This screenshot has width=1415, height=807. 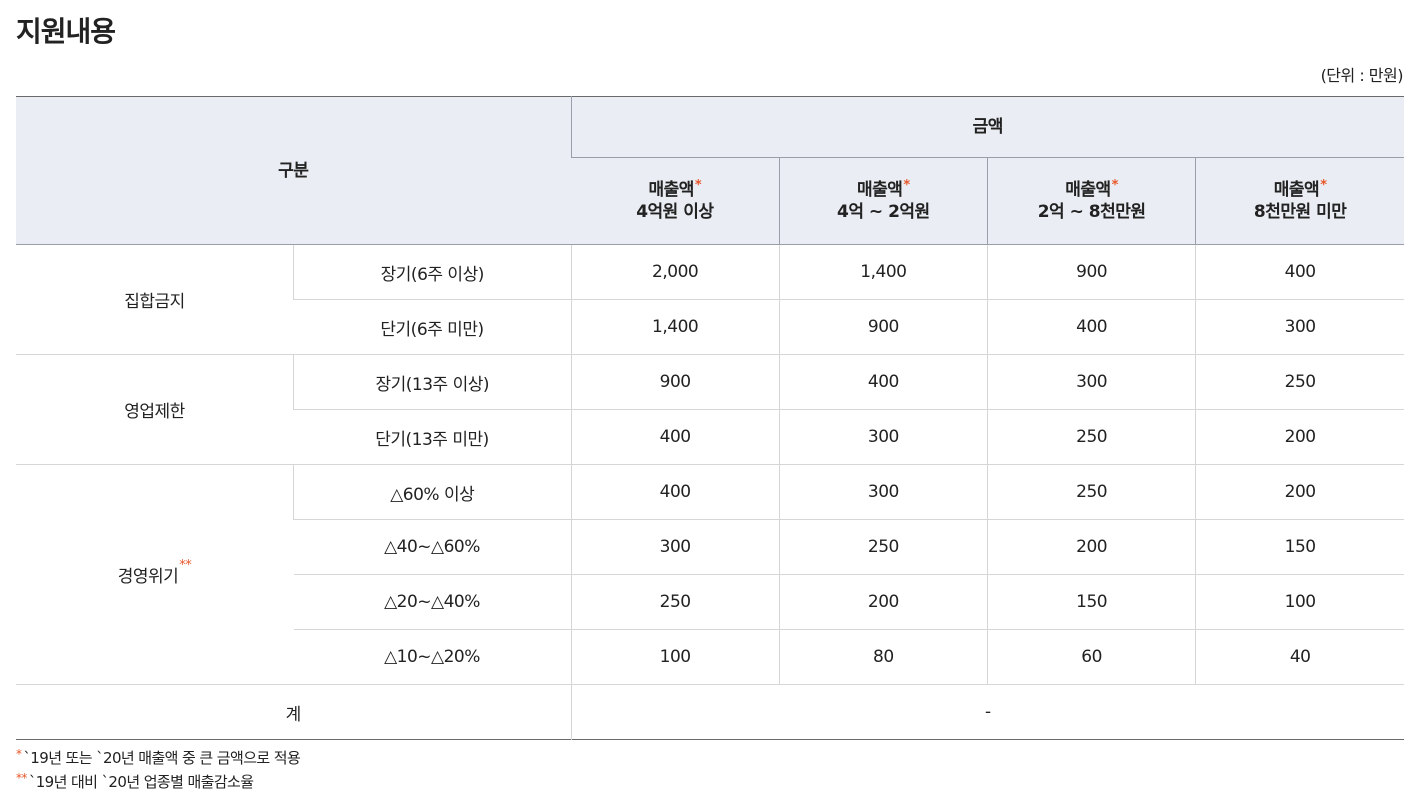 What do you see at coordinates (19, 754) in the screenshot?
I see `footnote-mark: *` at bounding box center [19, 754].